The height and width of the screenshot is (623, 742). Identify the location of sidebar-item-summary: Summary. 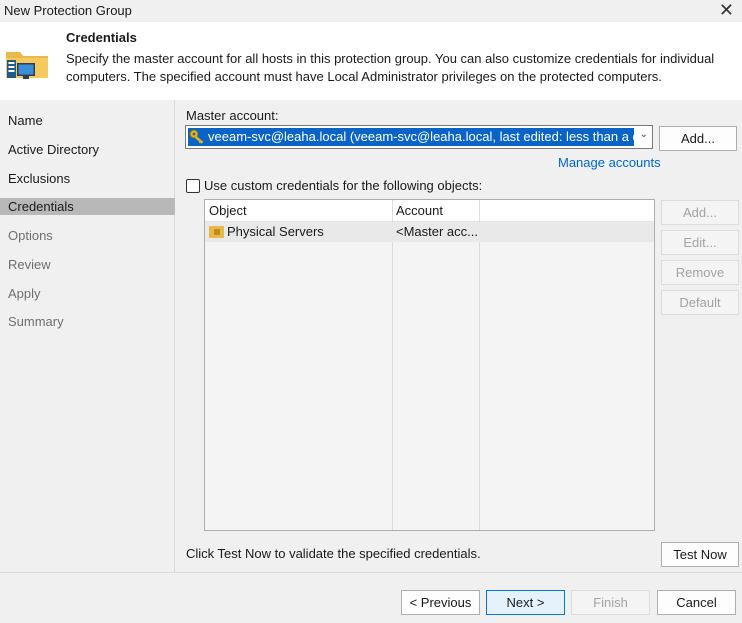
(36, 321).